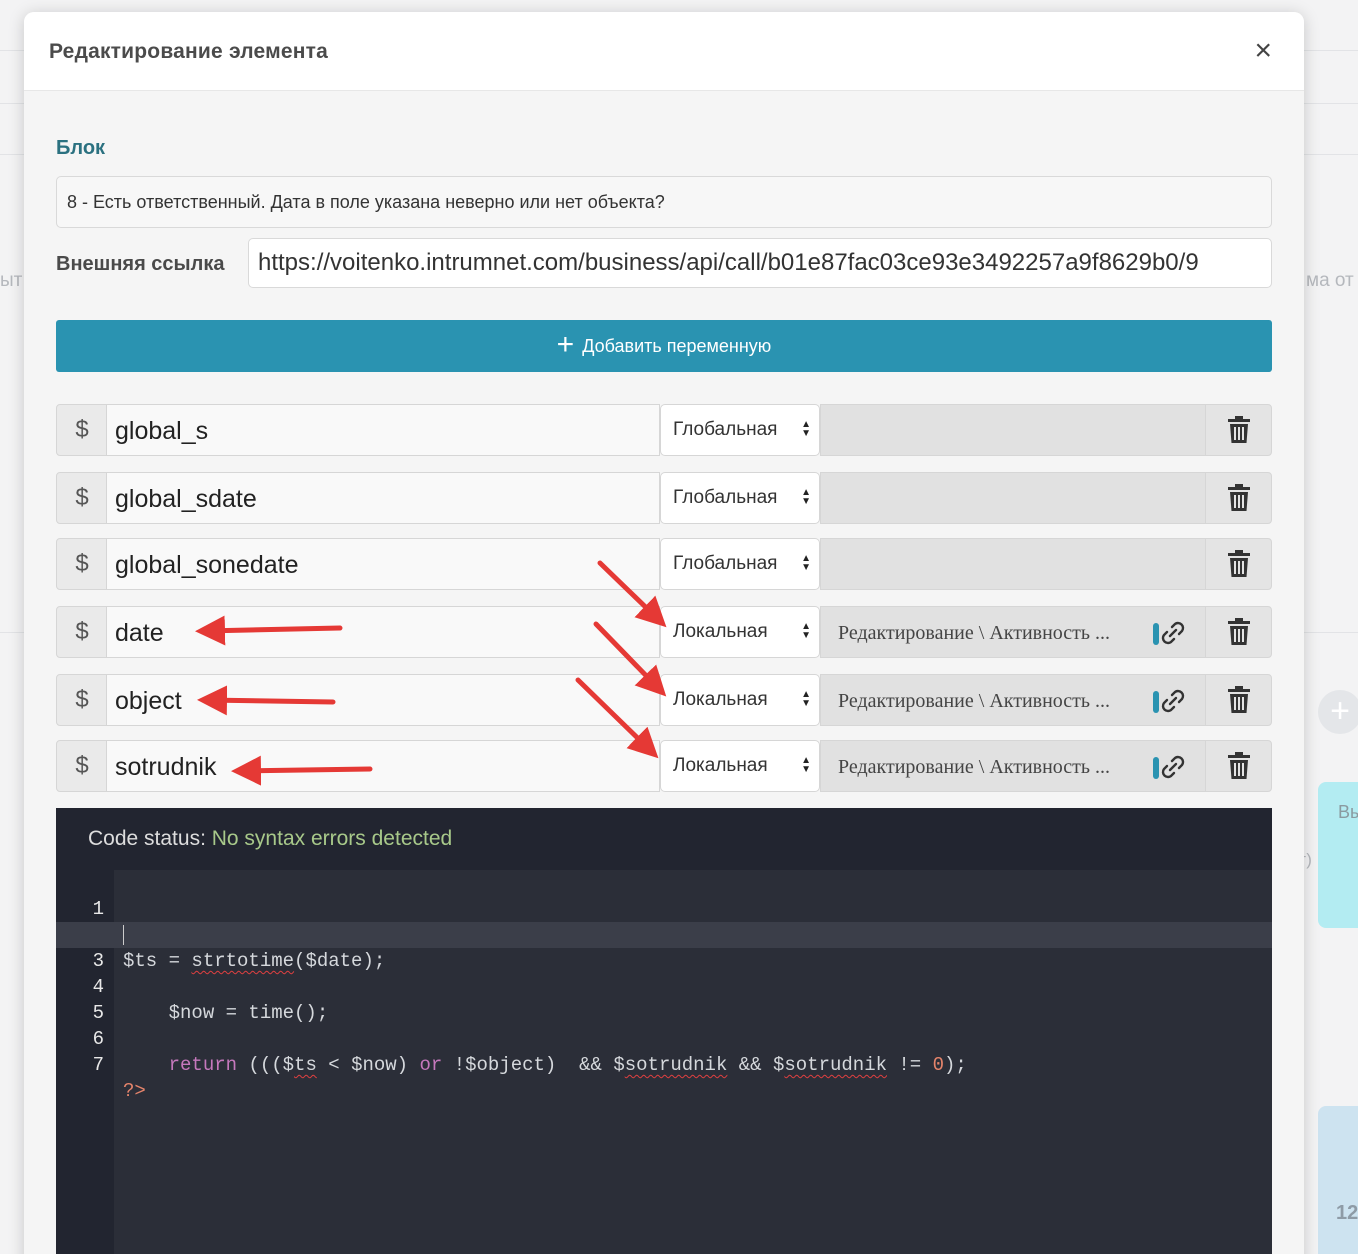 Image resolution: width=1358 pixels, height=1254 pixels. What do you see at coordinates (81, 148) in the screenshot?
I see `block-label: Блок` at bounding box center [81, 148].